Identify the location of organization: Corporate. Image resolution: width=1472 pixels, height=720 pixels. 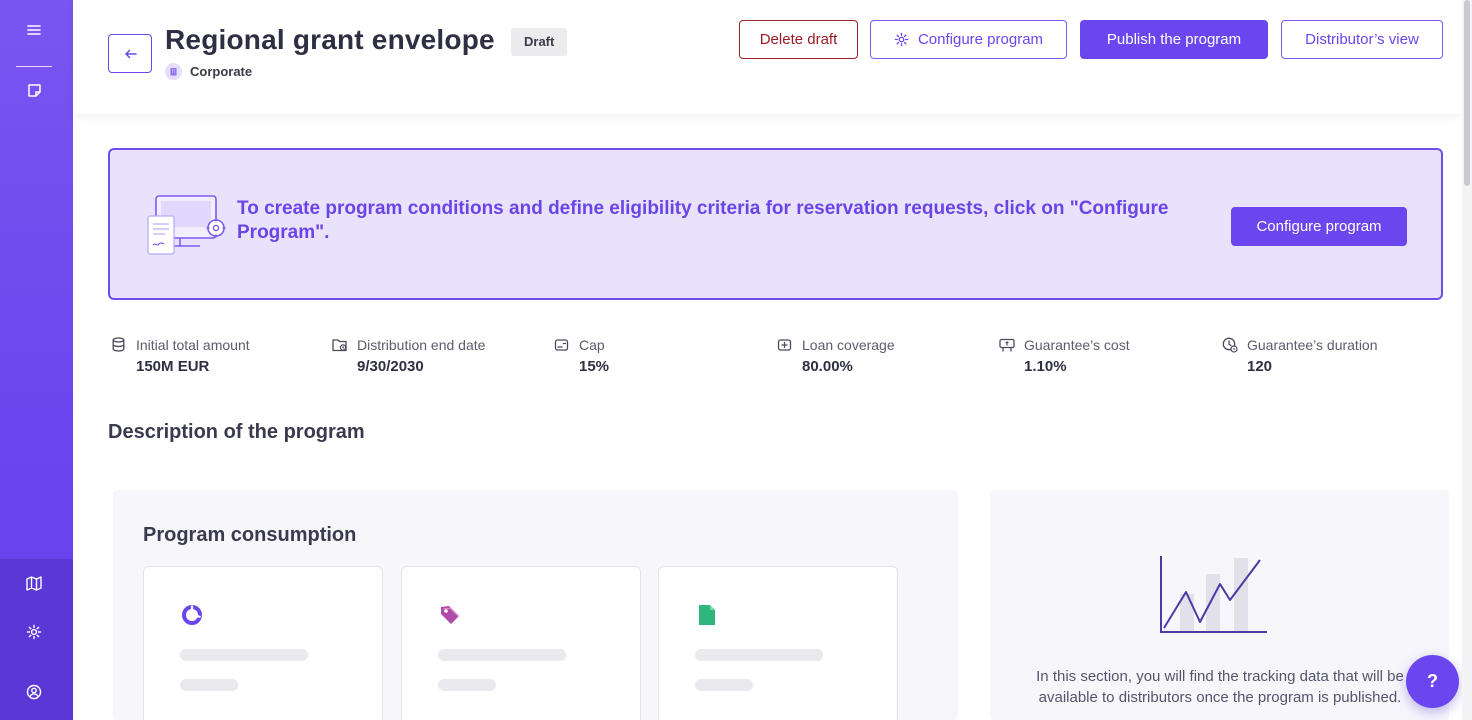
(208, 71).